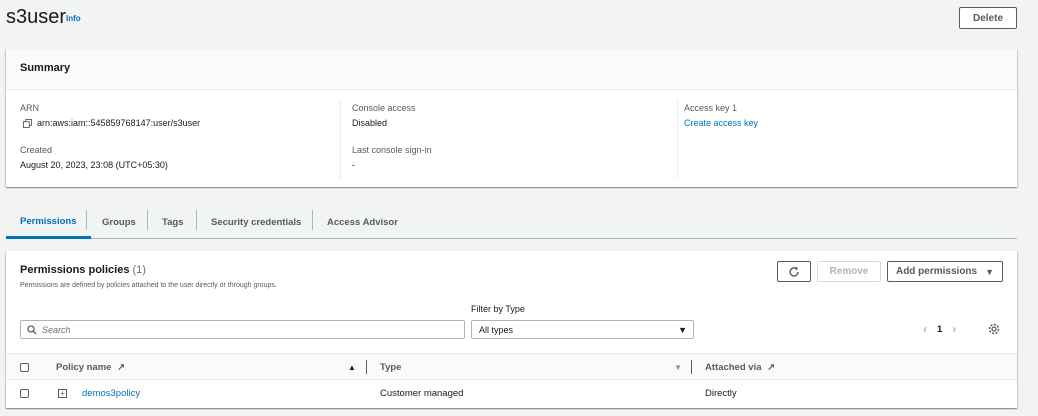  I want to click on created-value: August 20, 2023, 23:08 (UTC+05:30), so click(94, 165).